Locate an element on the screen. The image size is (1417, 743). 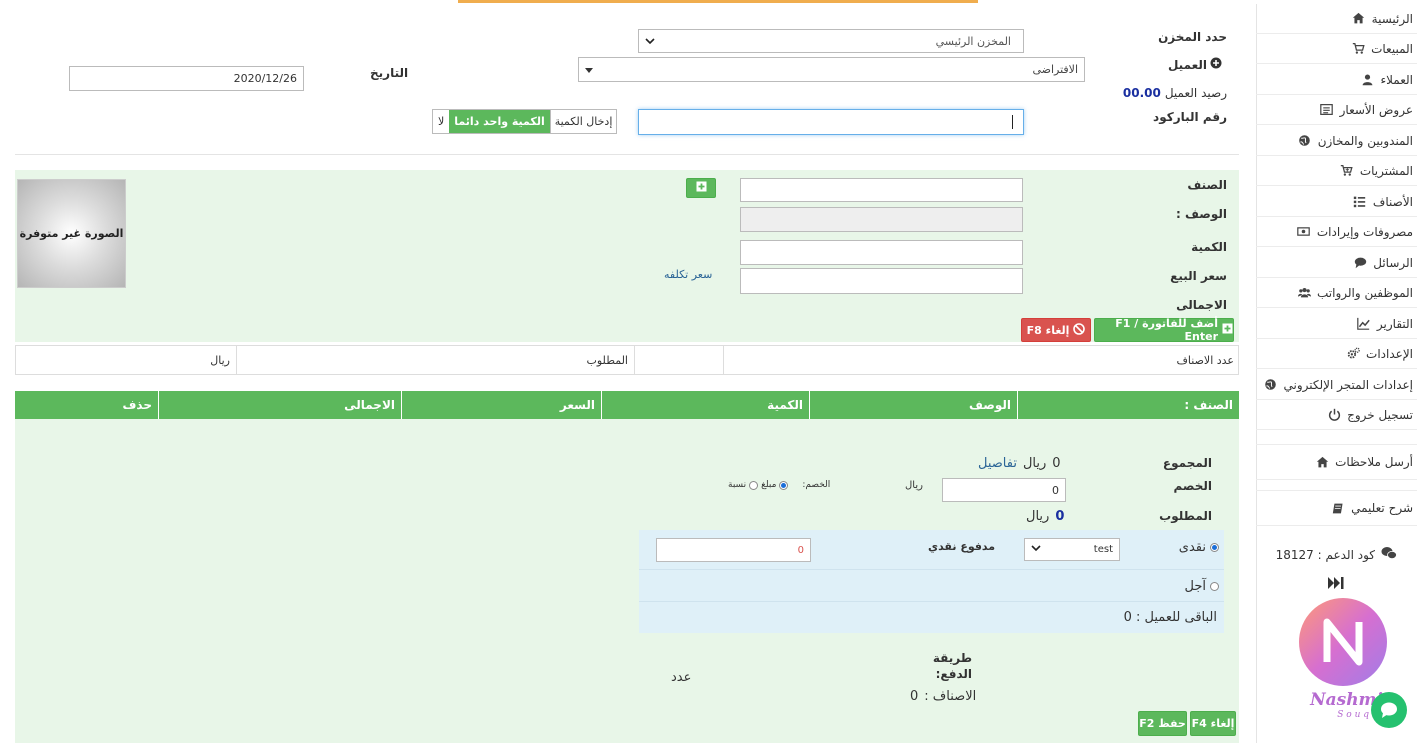
brand-subtitle: S o u q is located at coordinates (1353, 715).